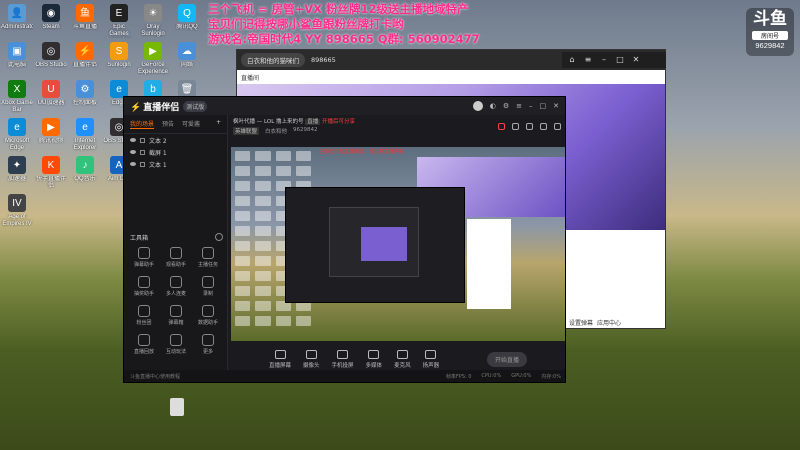 Image resolution: width=800 pixels, height=450 pixels. What do you see at coordinates (557, 126) in the screenshot?
I see `share-icon` at bounding box center [557, 126].